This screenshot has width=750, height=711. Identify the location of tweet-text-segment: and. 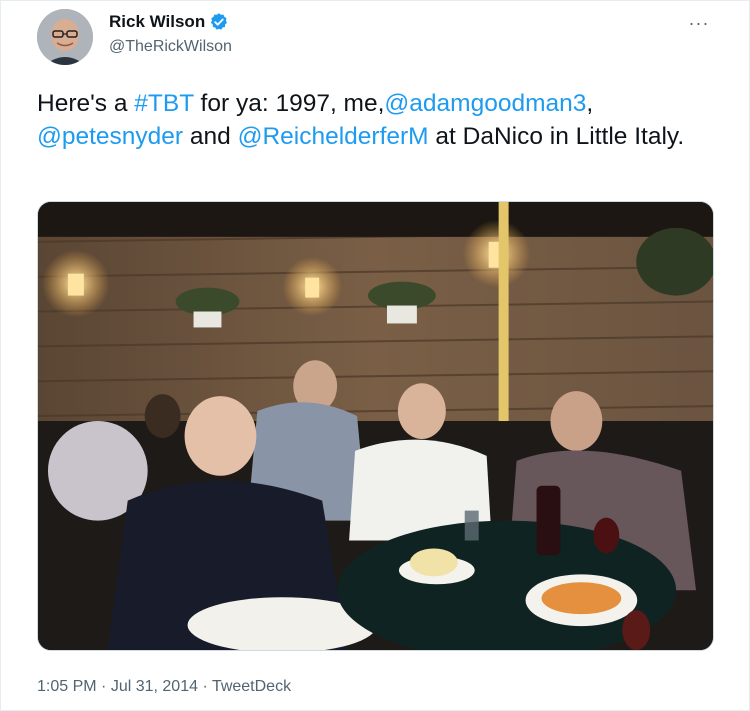
(210, 136).